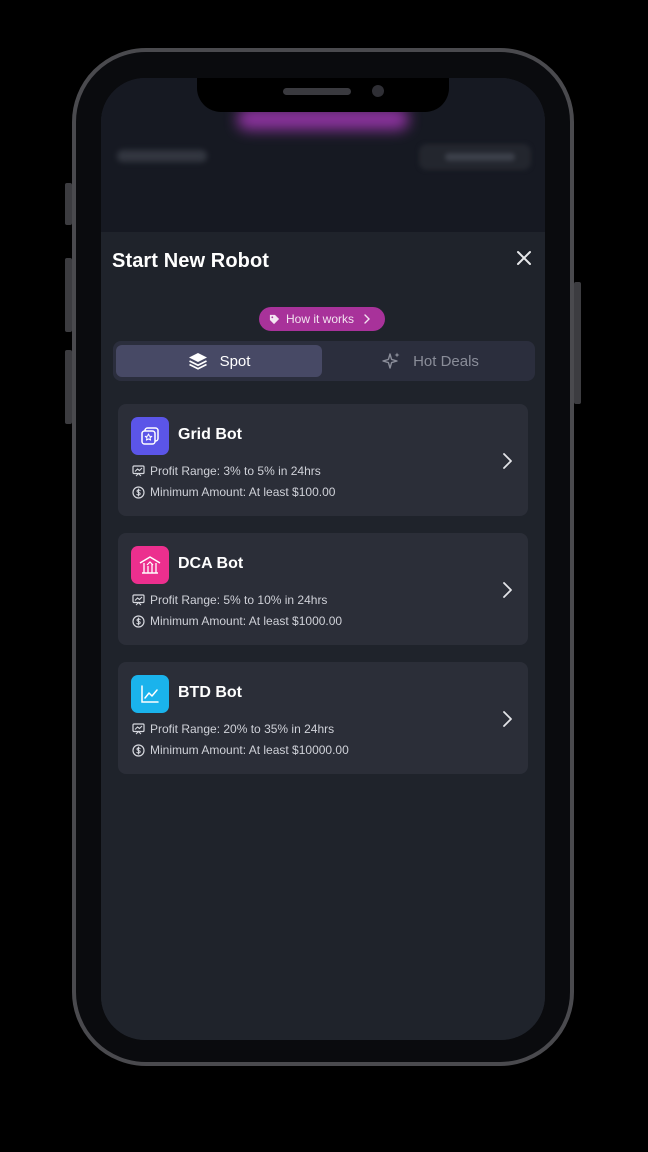 Image resolution: width=648 pixels, height=1152 pixels. I want to click on bot-type-tabs: Spot Hot Deals, so click(324, 361).